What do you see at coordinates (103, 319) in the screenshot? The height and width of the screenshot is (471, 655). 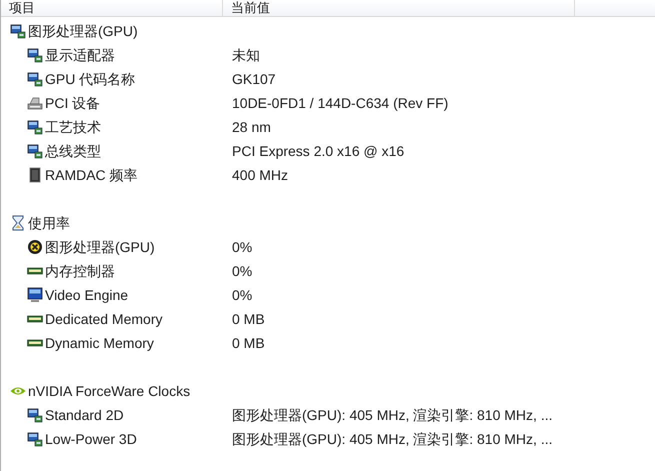 I see `item-label: Dedicated Memory` at bounding box center [103, 319].